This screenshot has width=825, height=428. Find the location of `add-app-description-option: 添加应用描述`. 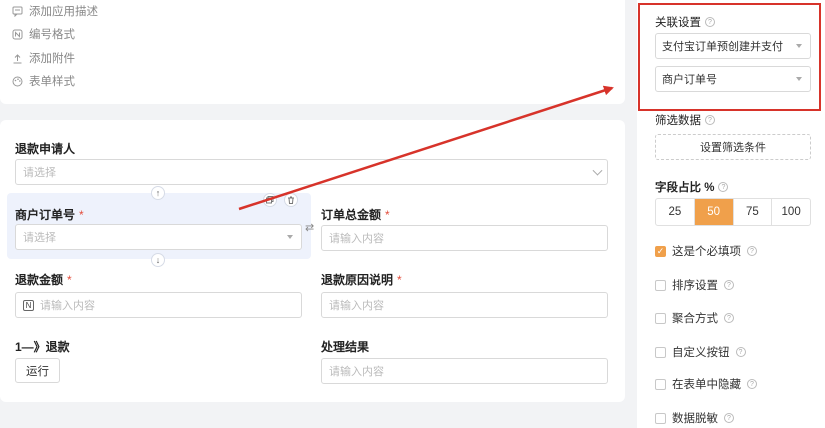

add-app-description-option: 添加应用描述 is located at coordinates (55, 11).